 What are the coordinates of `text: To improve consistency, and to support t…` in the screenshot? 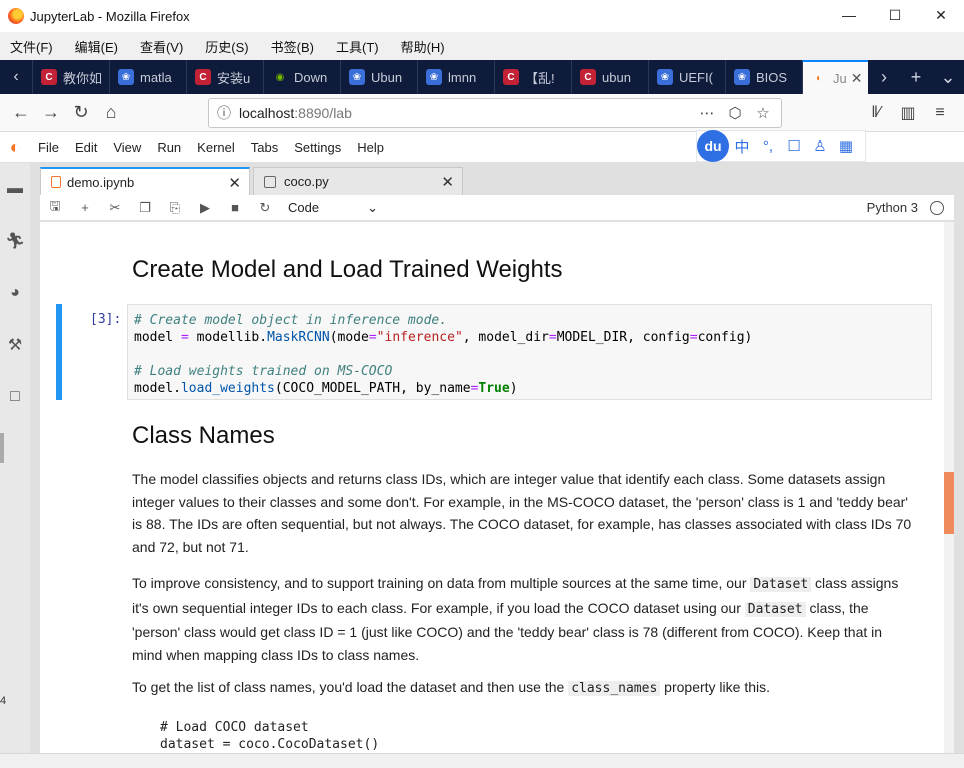 It's located at (441, 583).